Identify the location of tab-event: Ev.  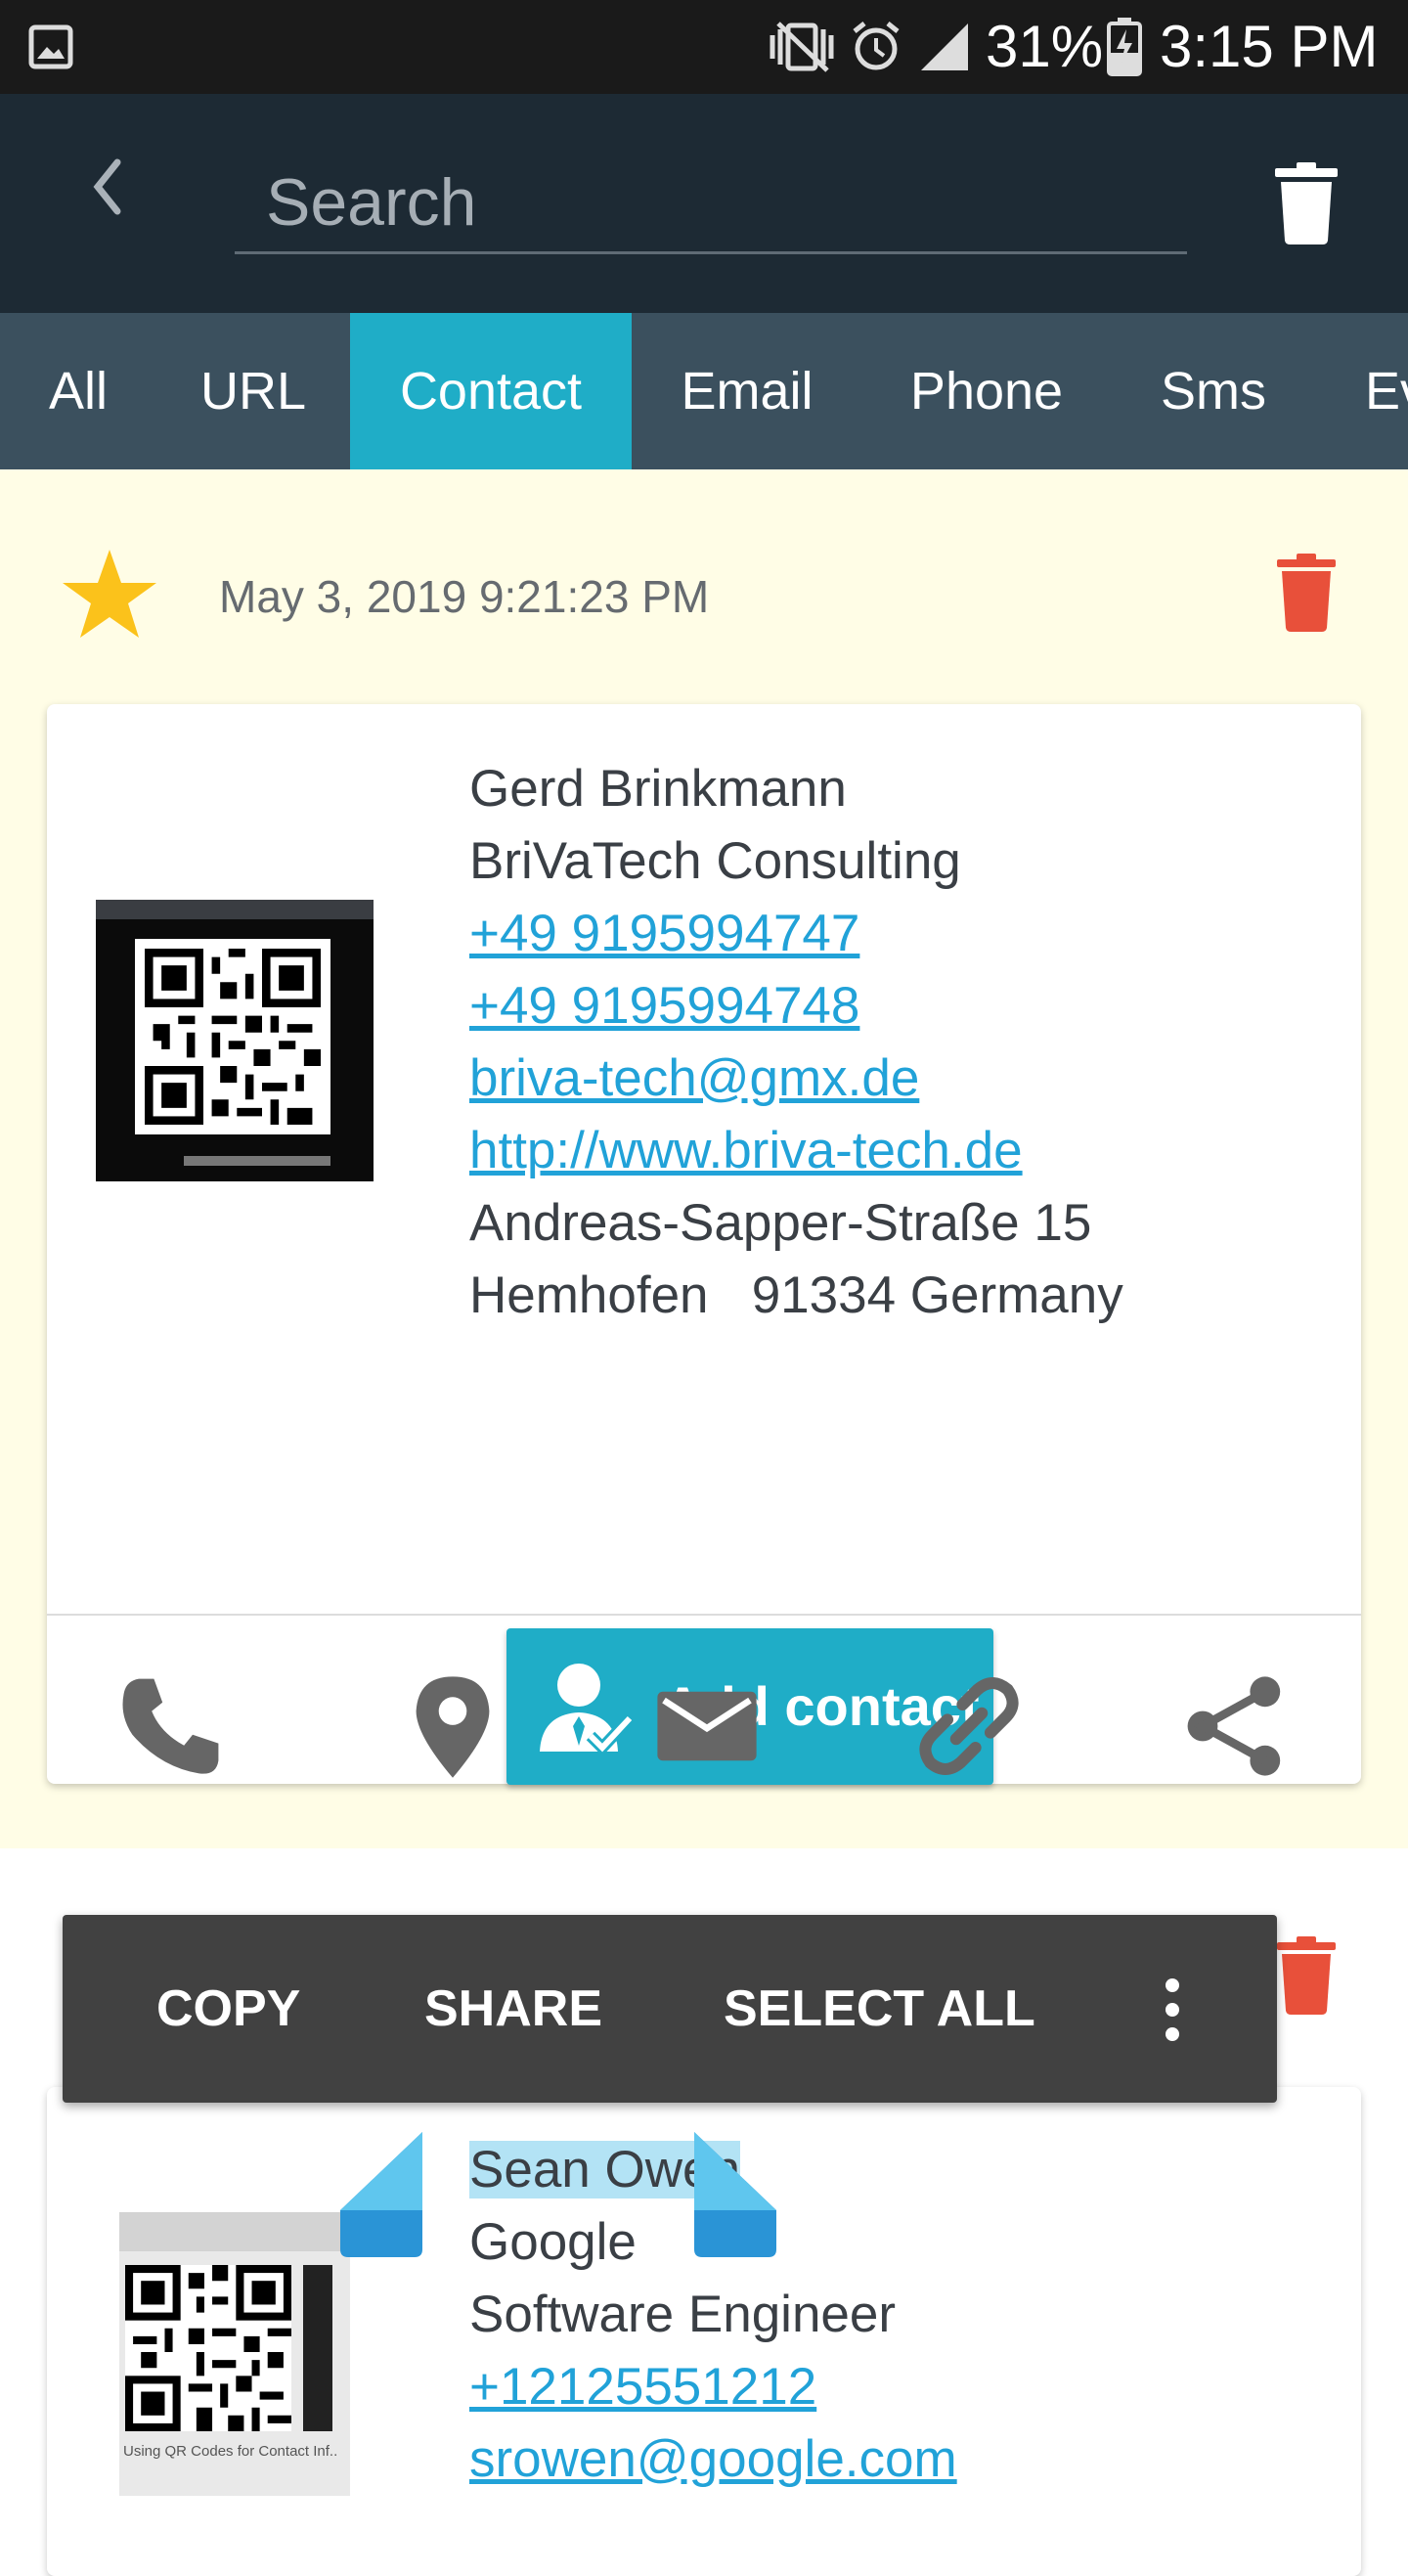
(1362, 391).